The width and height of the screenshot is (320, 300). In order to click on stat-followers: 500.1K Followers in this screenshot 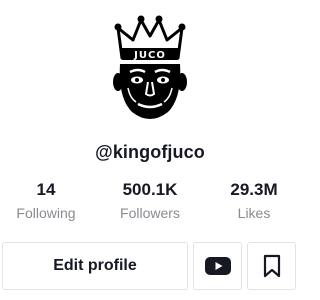, I will do `click(150, 201)`.